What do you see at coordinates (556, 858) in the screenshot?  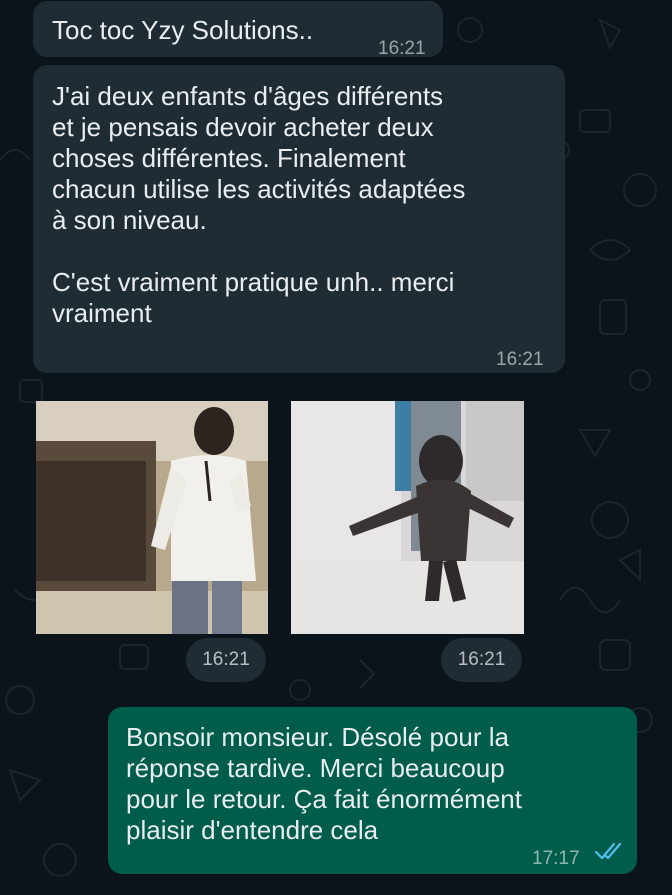 I see `message-timestamp: 17:17` at bounding box center [556, 858].